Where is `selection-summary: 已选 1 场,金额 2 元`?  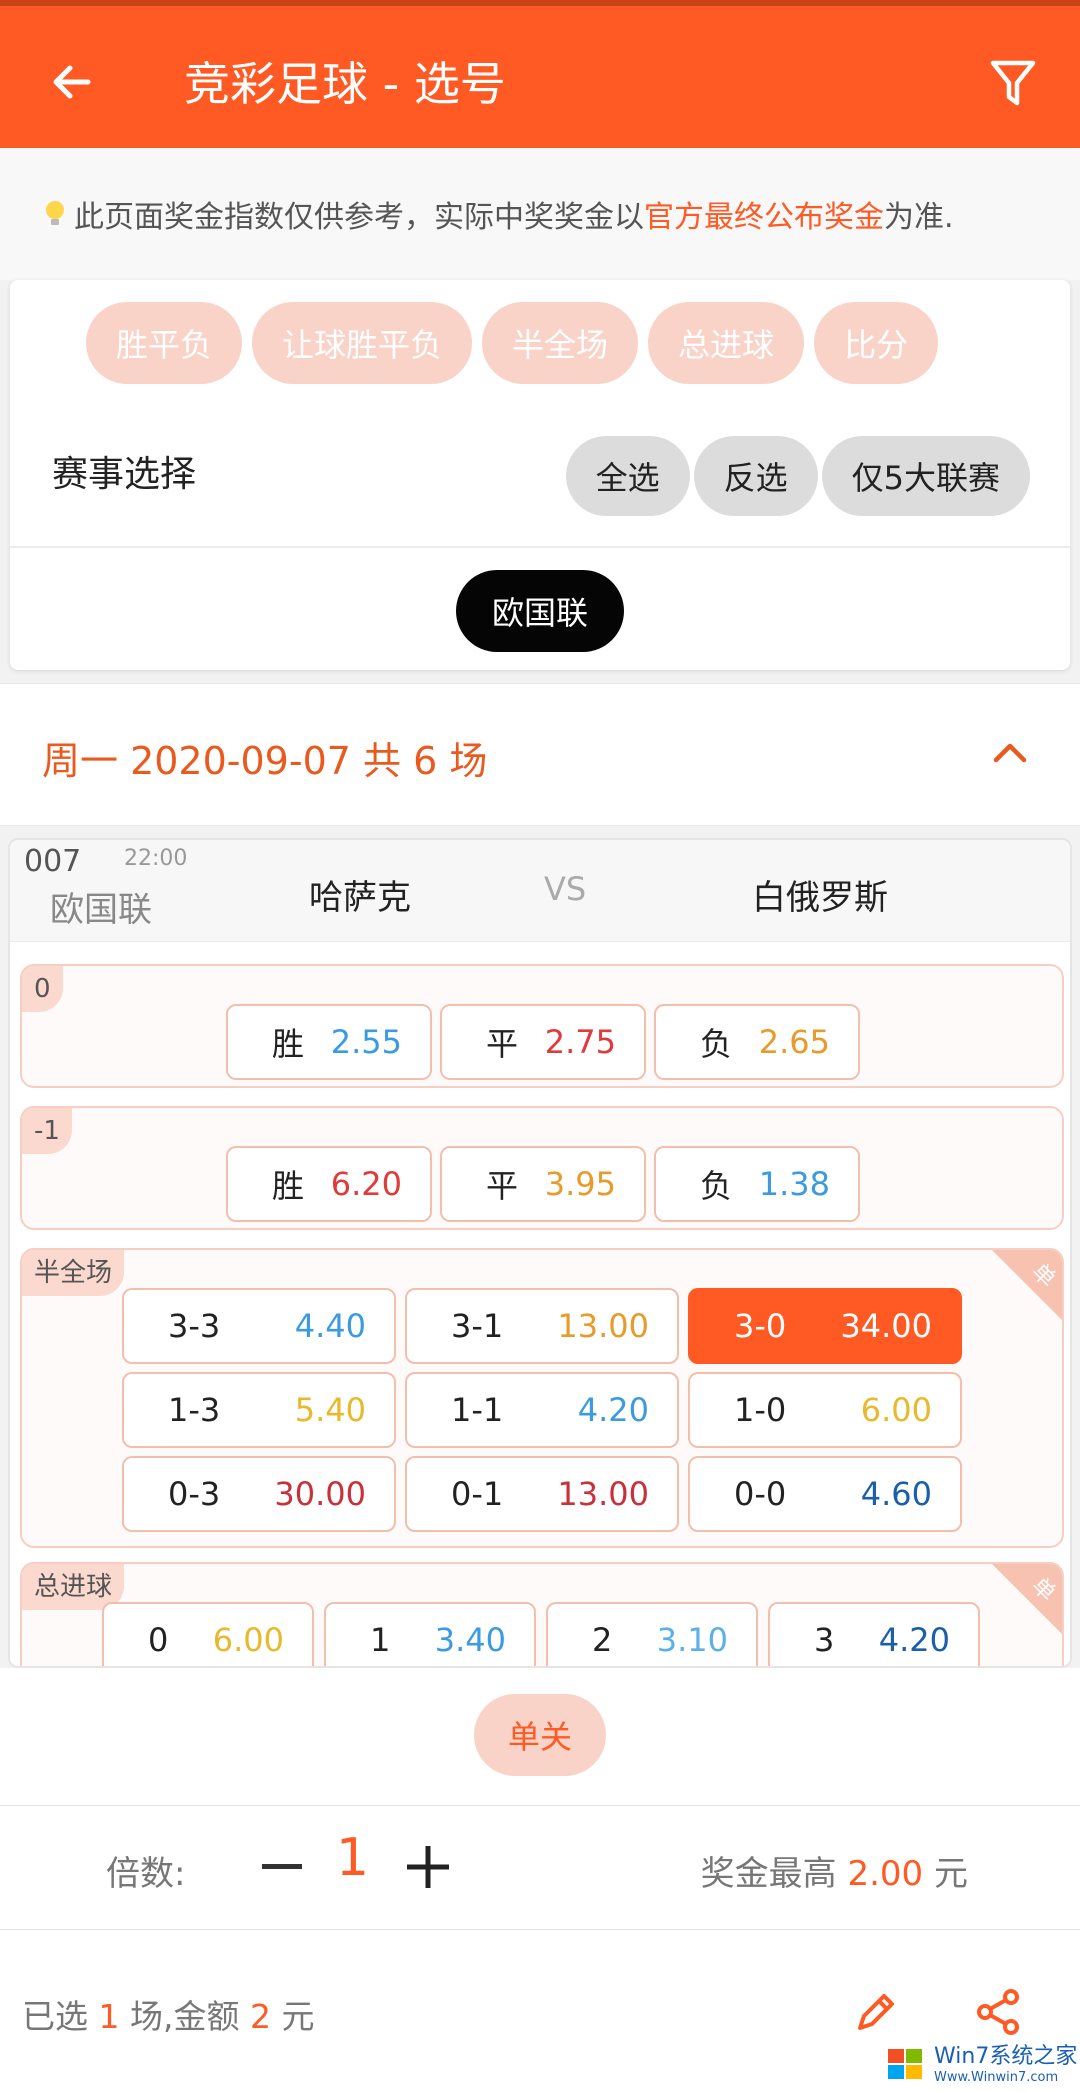 selection-summary: 已选 1 场,金额 2 元 is located at coordinates (168, 2014).